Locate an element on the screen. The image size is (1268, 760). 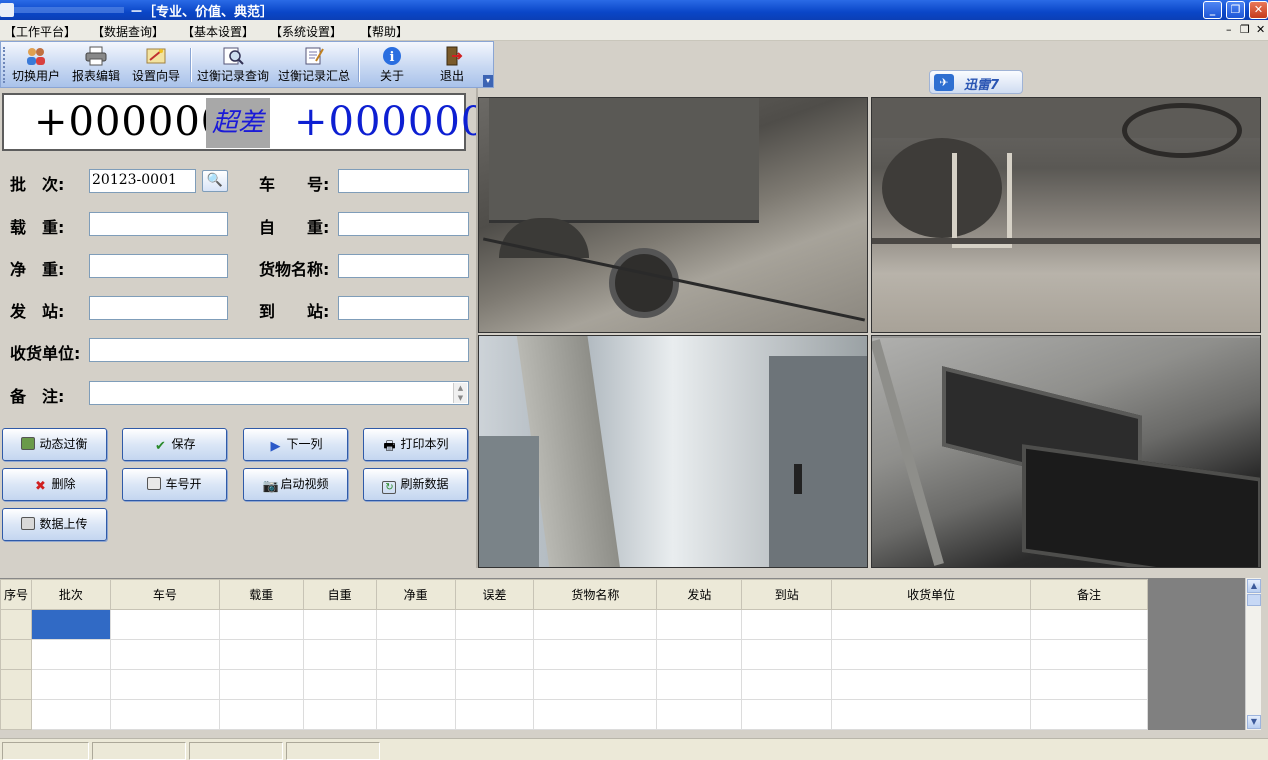
mdi-close-button: ✕ is located at coordinates (1260, 29).